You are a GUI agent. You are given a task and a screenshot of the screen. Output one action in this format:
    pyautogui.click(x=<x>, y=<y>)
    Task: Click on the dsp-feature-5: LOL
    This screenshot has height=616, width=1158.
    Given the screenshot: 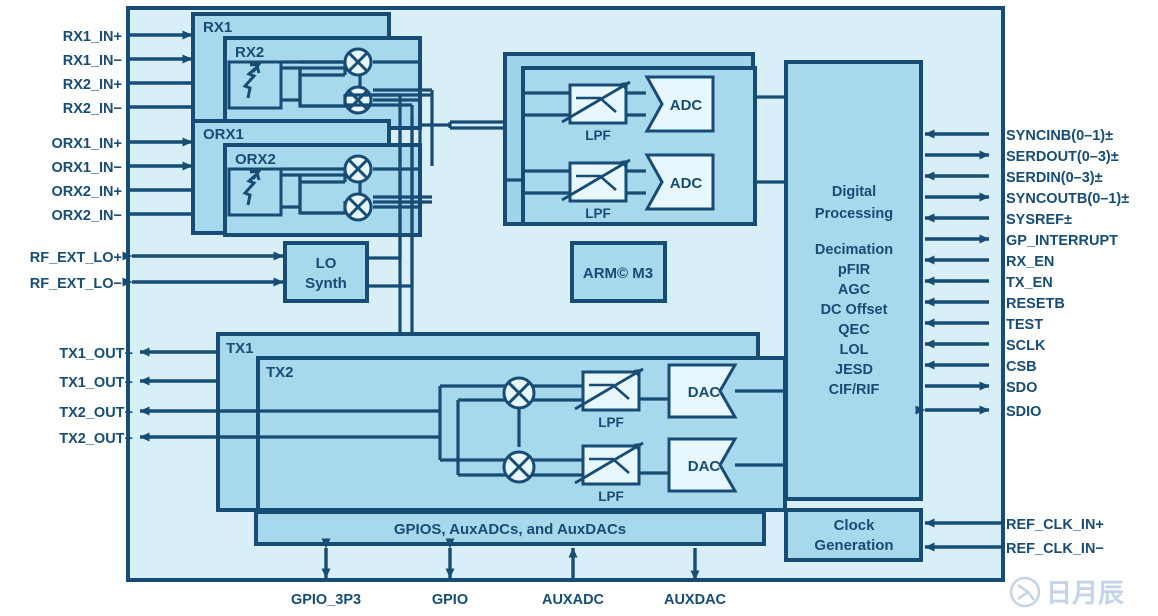 What is the action you would take?
    pyautogui.click(x=854, y=350)
    